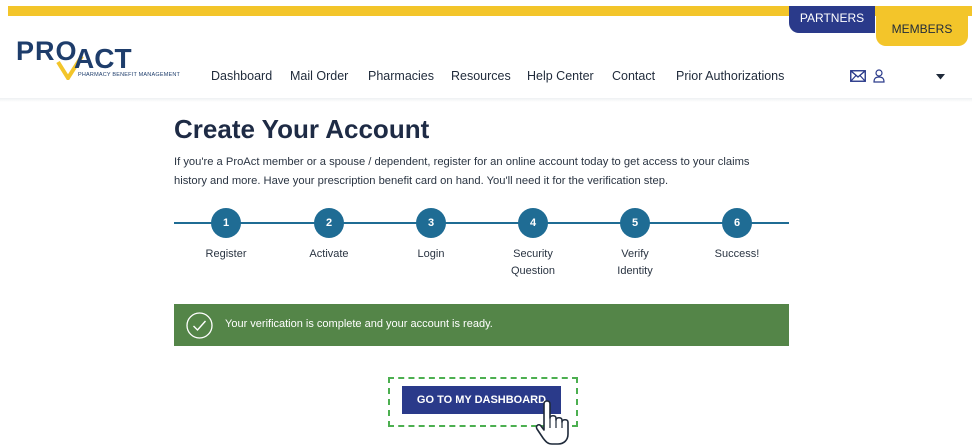  Describe the element at coordinates (940, 77) in the screenshot. I see `caret-down-icon` at that location.